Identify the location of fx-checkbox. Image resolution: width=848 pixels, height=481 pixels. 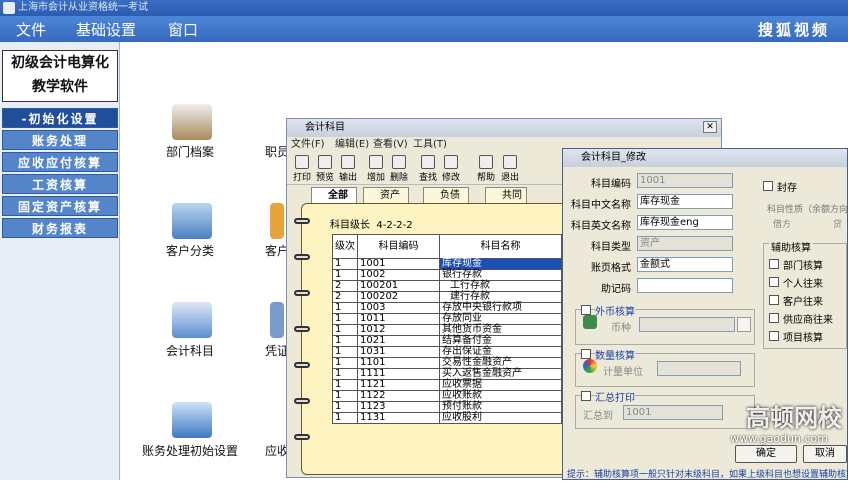
(586, 310).